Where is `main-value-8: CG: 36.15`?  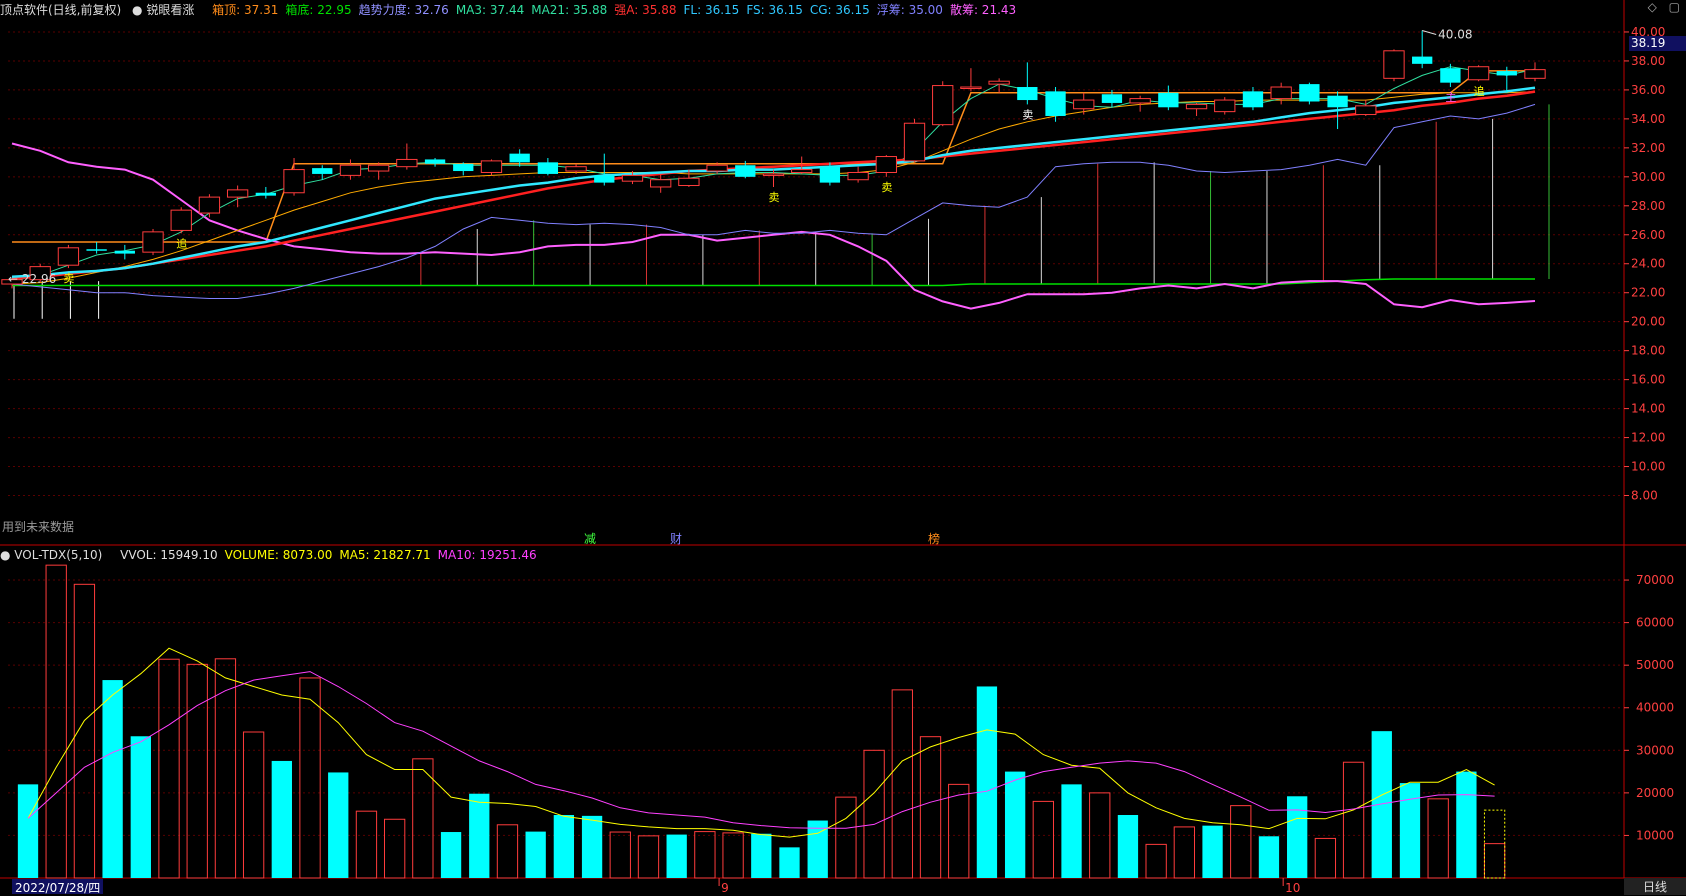
main-value-8: CG: 36.15 is located at coordinates (839, 10).